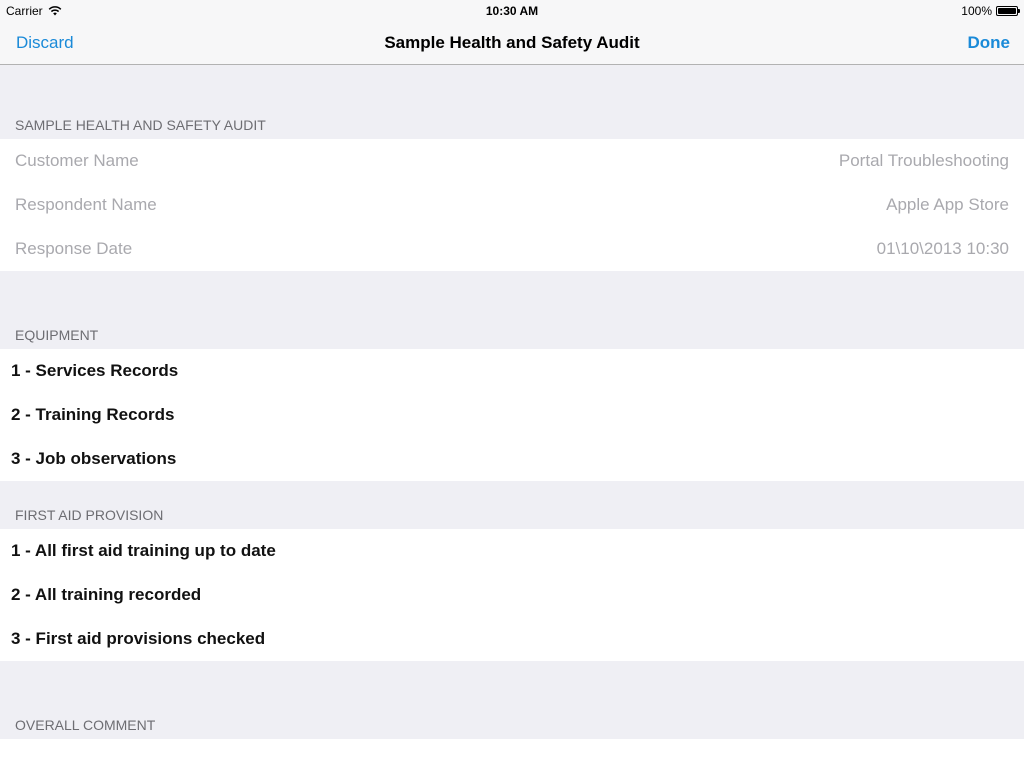 This screenshot has width=1024, height=768. What do you see at coordinates (923, 160) in the screenshot?
I see `info-row-value: Portal Troubleshooting` at bounding box center [923, 160].